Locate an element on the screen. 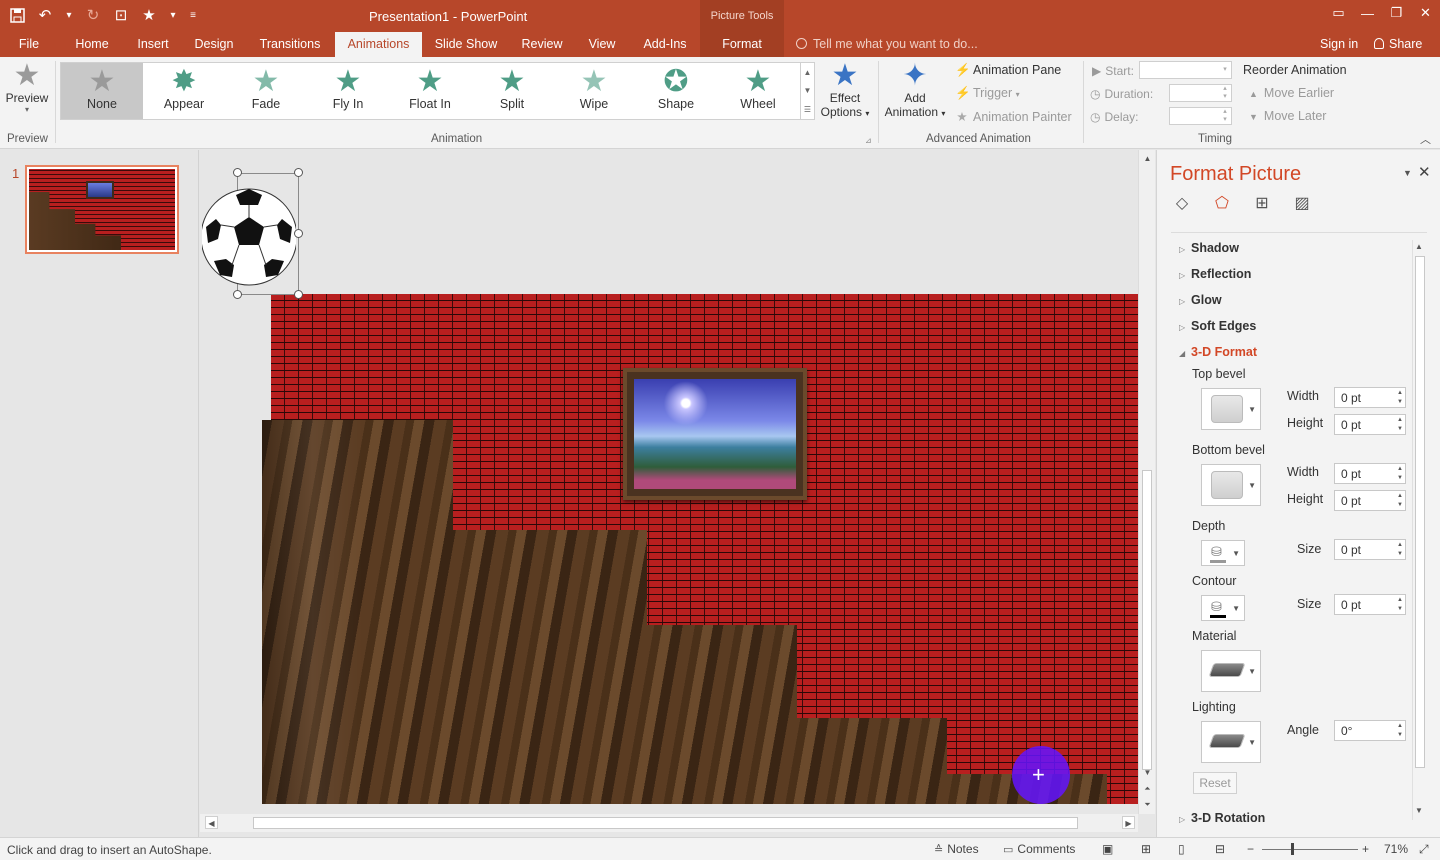 This screenshot has height=860, width=1440. horizontal-scroll-thumb is located at coordinates (665, 823).